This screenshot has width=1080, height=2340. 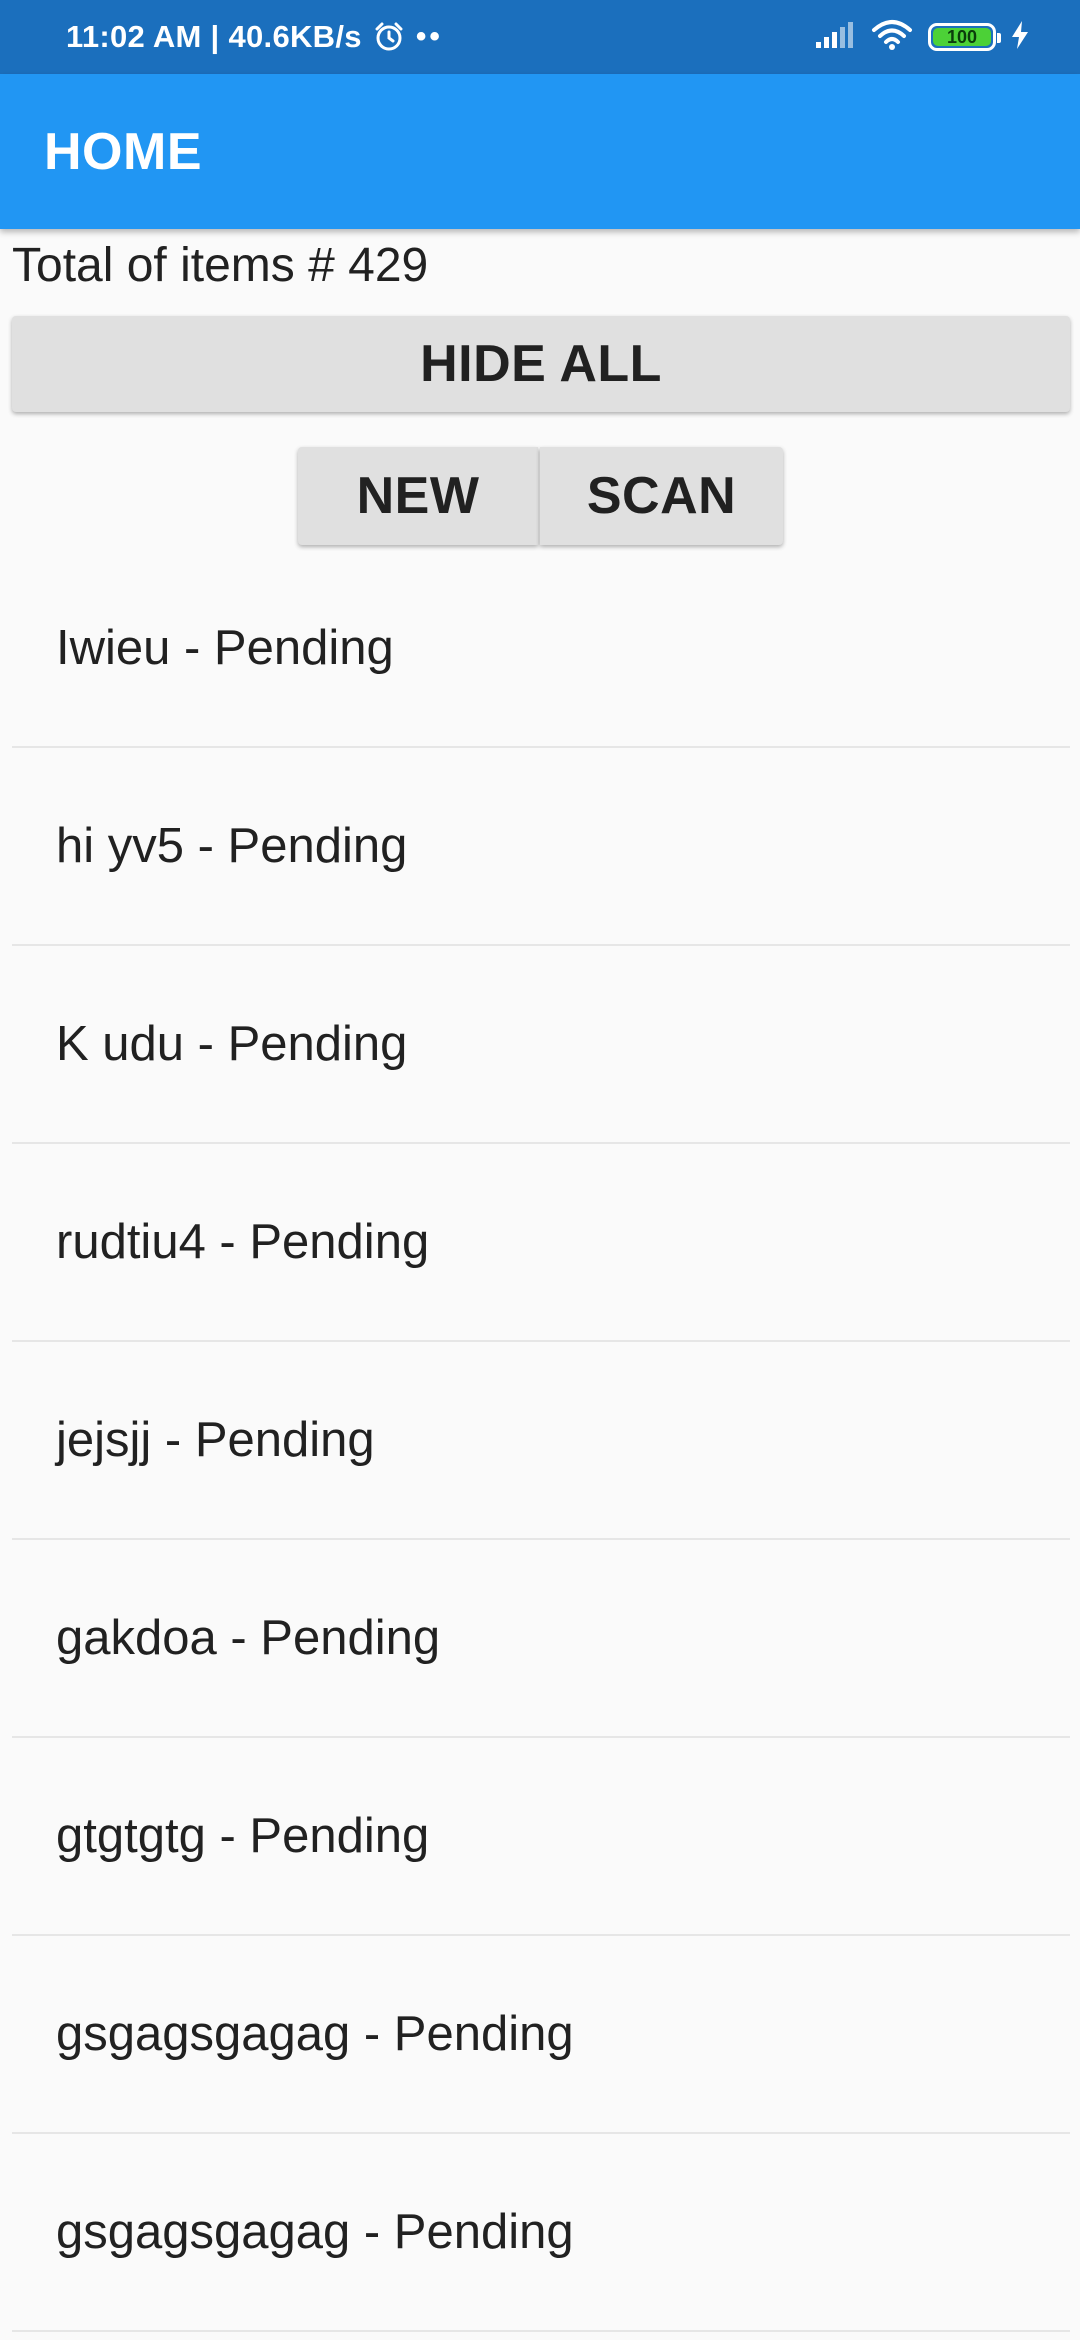 What do you see at coordinates (892, 37) in the screenshot?
I see `wifi-icon` at bounding box center [892, 37].